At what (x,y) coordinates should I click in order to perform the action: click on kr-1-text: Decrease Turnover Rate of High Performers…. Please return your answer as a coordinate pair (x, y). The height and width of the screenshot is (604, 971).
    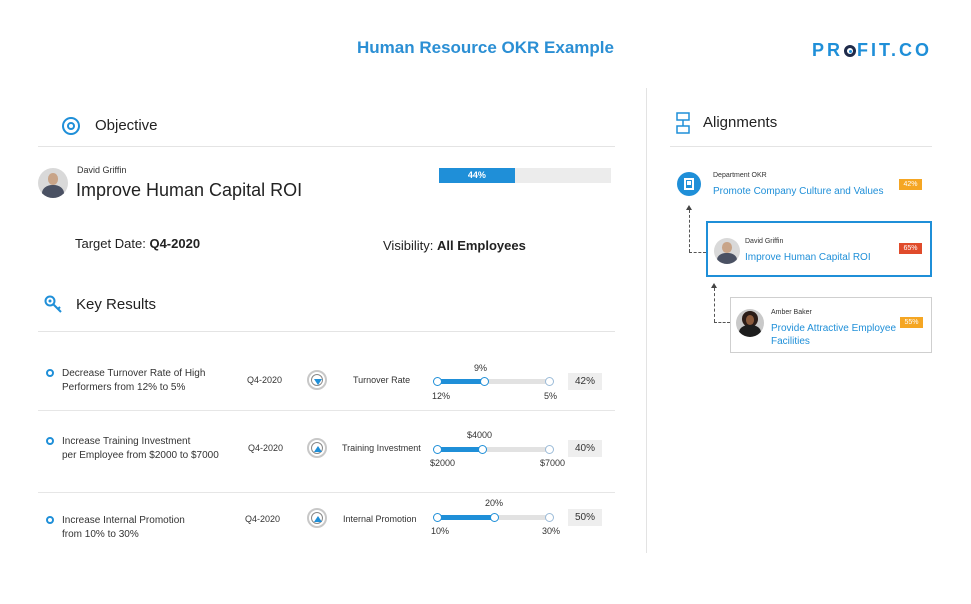
    Looking at the image, I should click on (133, 381).